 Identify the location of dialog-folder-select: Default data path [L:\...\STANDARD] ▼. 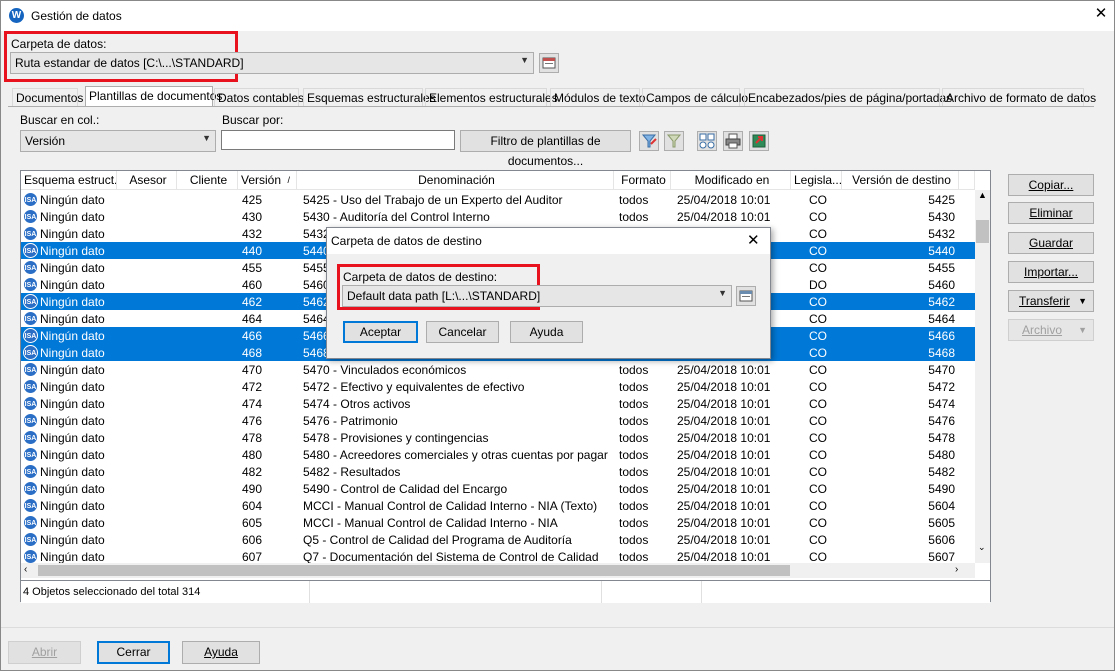
(537, 296).